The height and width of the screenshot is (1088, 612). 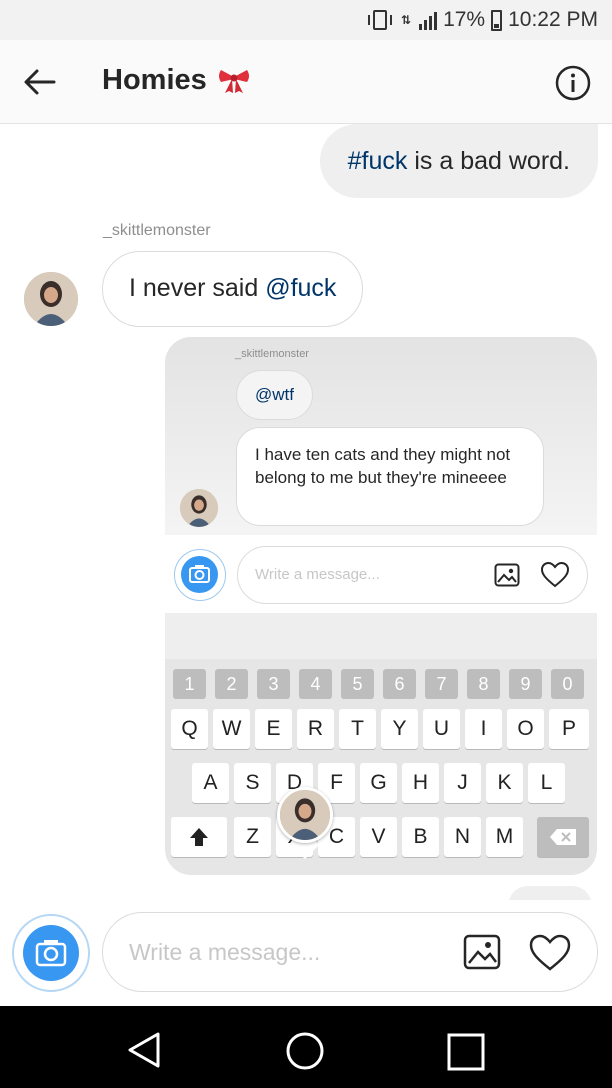 I want to click on key-a: A, so click(x=210, y=783).